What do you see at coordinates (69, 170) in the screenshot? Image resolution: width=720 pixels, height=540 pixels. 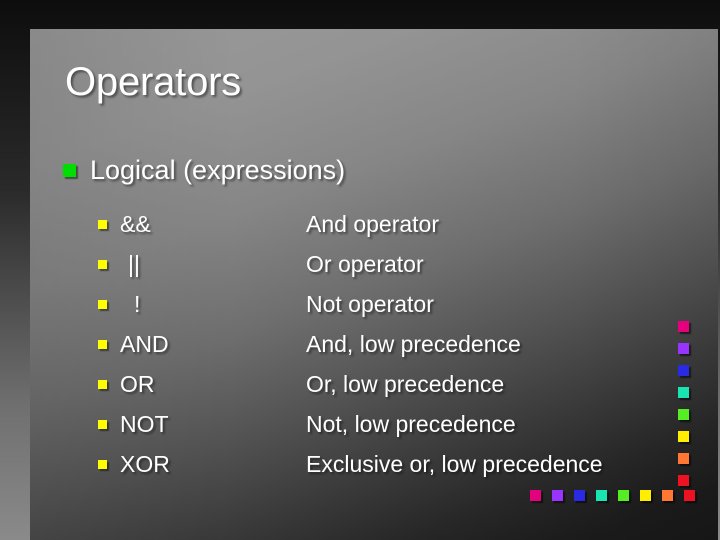 I see `green-square-bullet-icon` at bounding box center [69, 170].